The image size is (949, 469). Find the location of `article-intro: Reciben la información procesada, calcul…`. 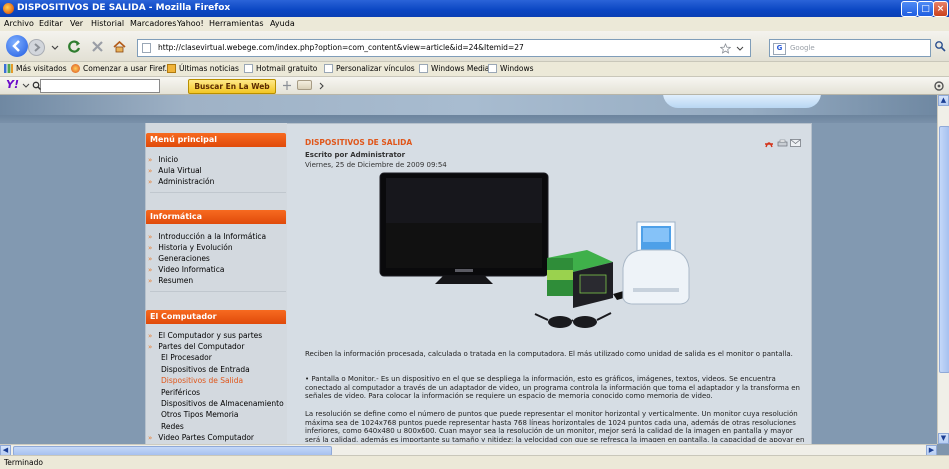

article-intro: Reciben la información procesada, calcul… is located at coordinates (549, 354).